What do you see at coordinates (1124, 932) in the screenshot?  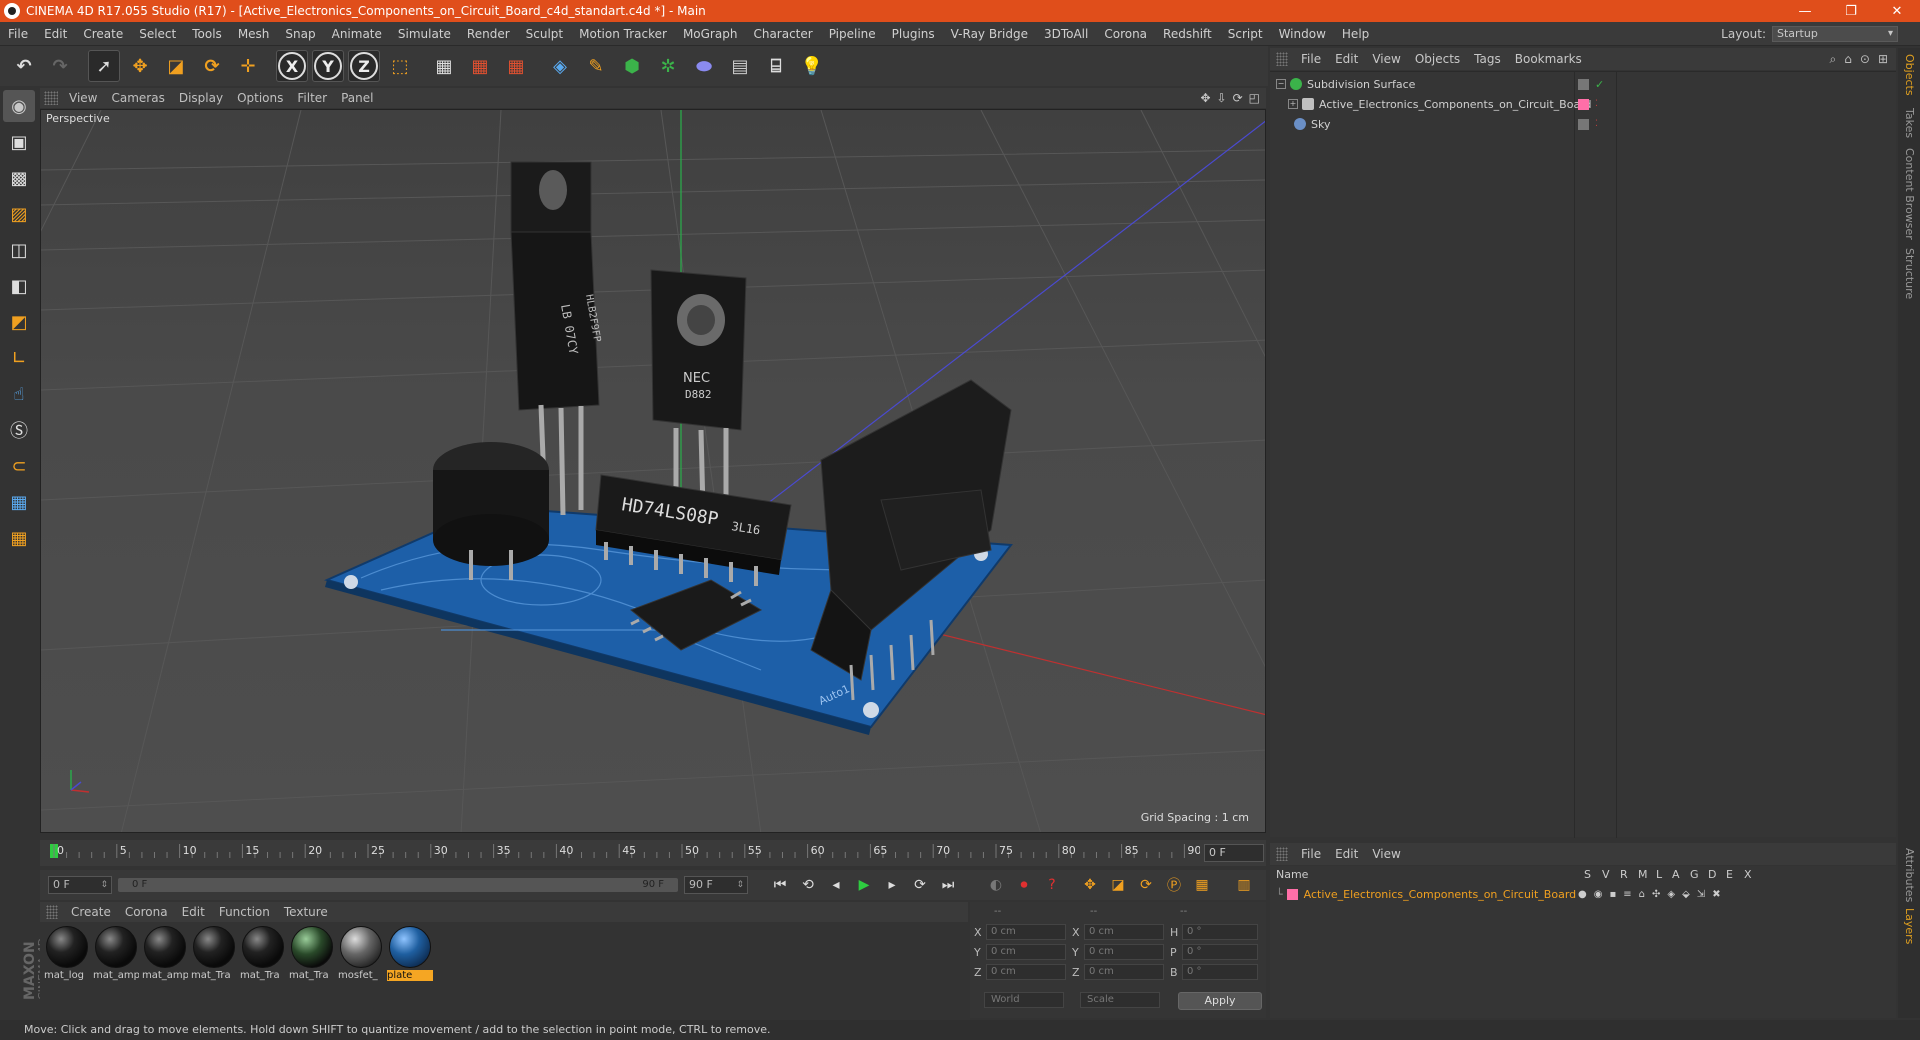 I see `size-x-field: 0 cm` at bounding box center [1124, 932].